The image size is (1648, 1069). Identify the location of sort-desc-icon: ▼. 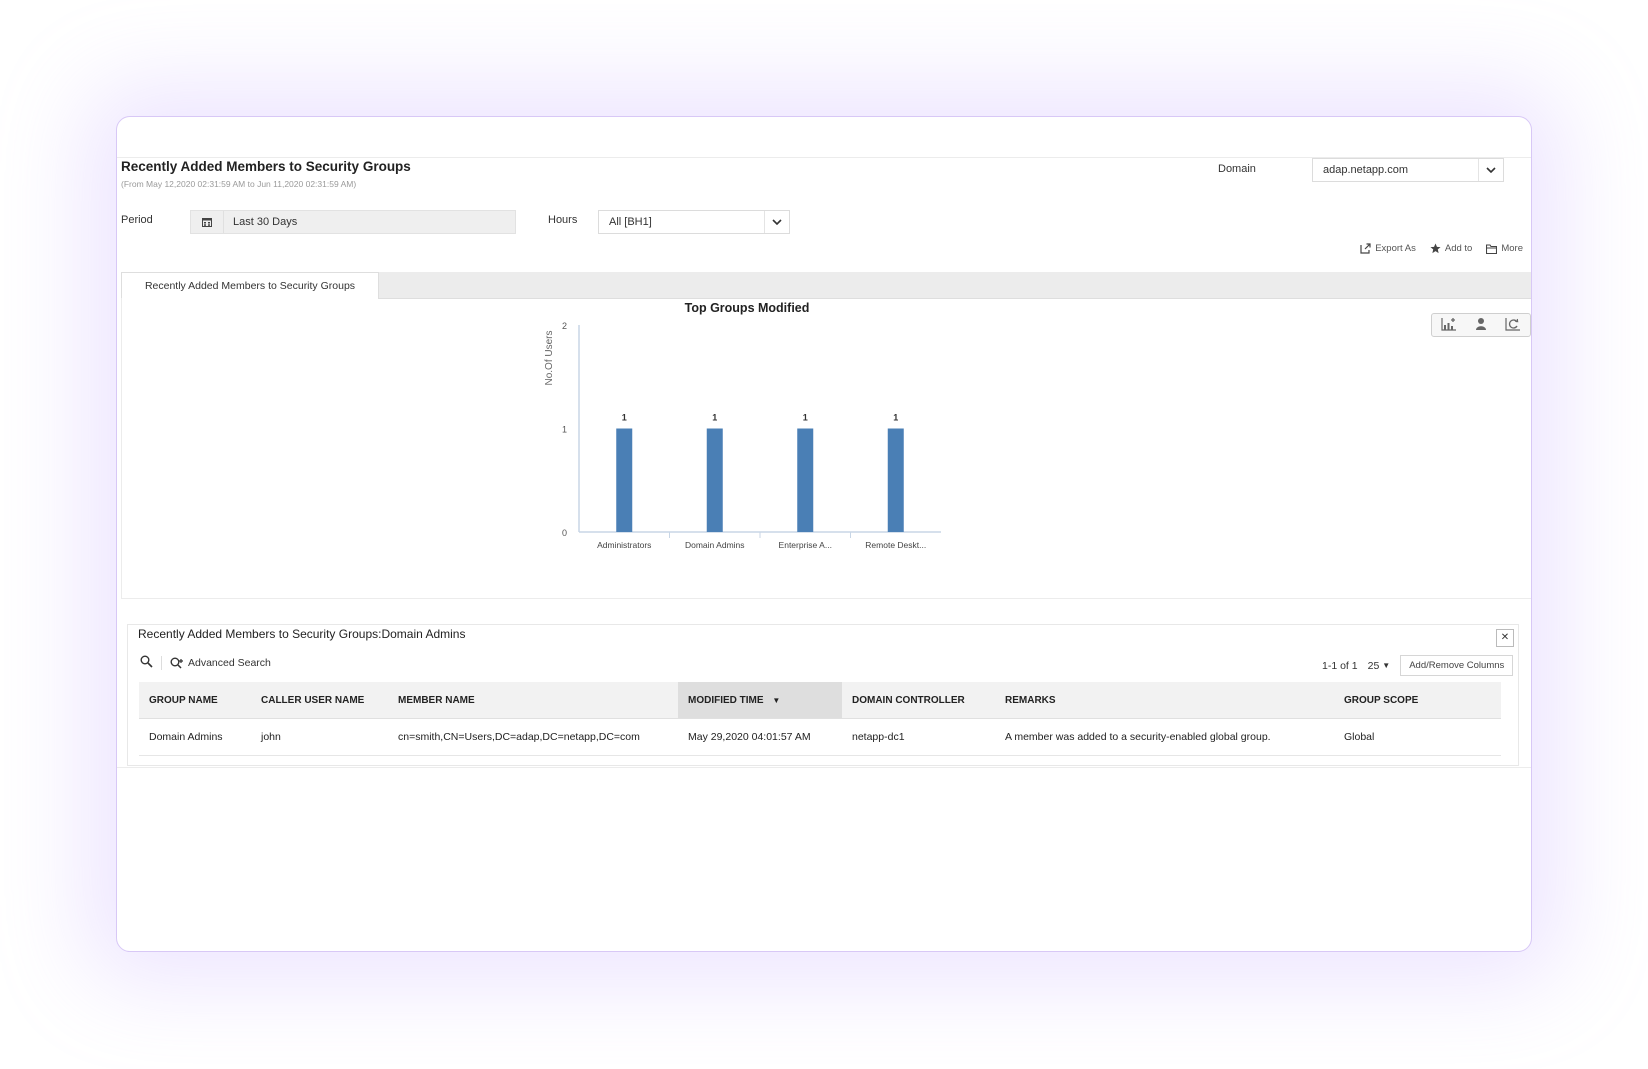
(776, 700).